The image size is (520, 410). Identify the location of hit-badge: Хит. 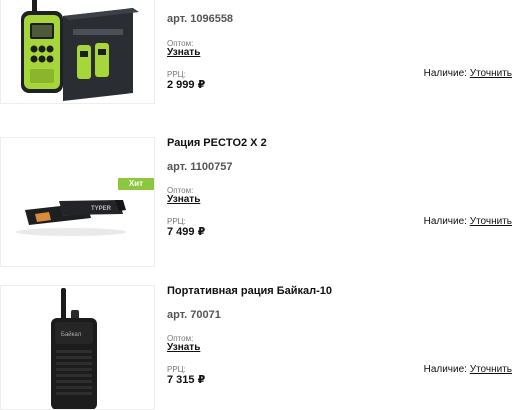
(136, 184).